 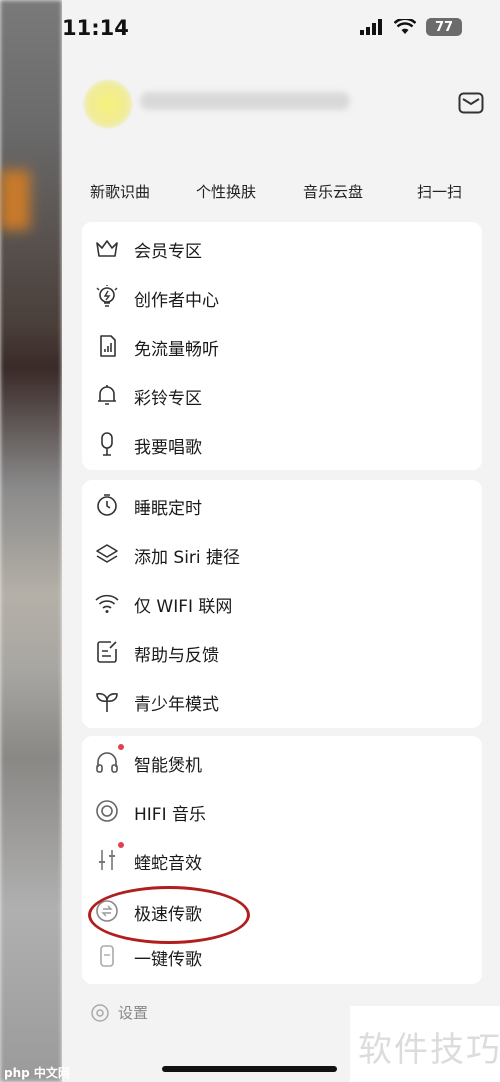 What do you see at coordinates (249, 1069) in the screenshot?
I see `home-indicator` at bounding box center [249, 1069].